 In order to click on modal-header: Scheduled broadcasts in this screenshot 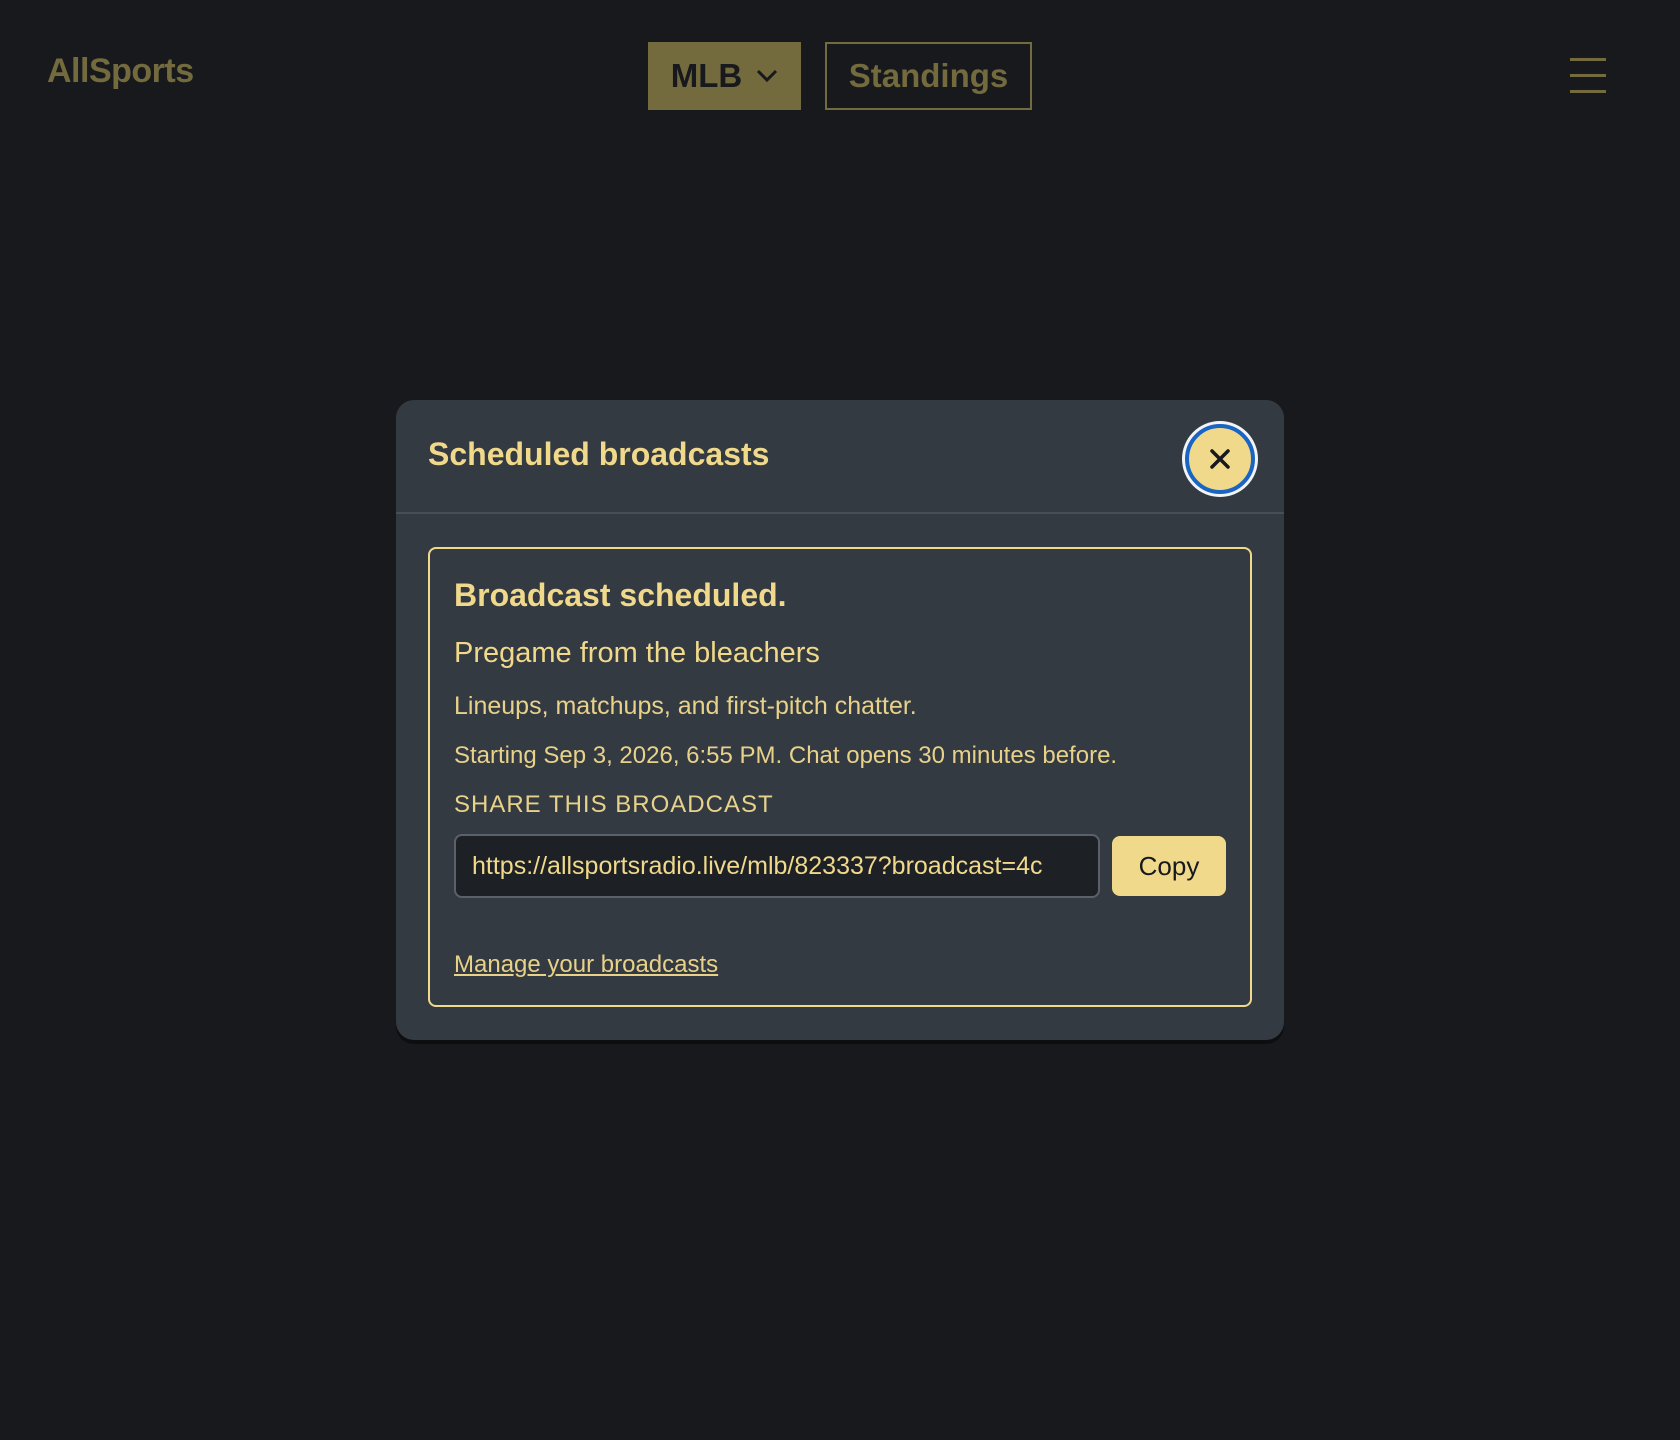, I will do `click(840, 457)`.